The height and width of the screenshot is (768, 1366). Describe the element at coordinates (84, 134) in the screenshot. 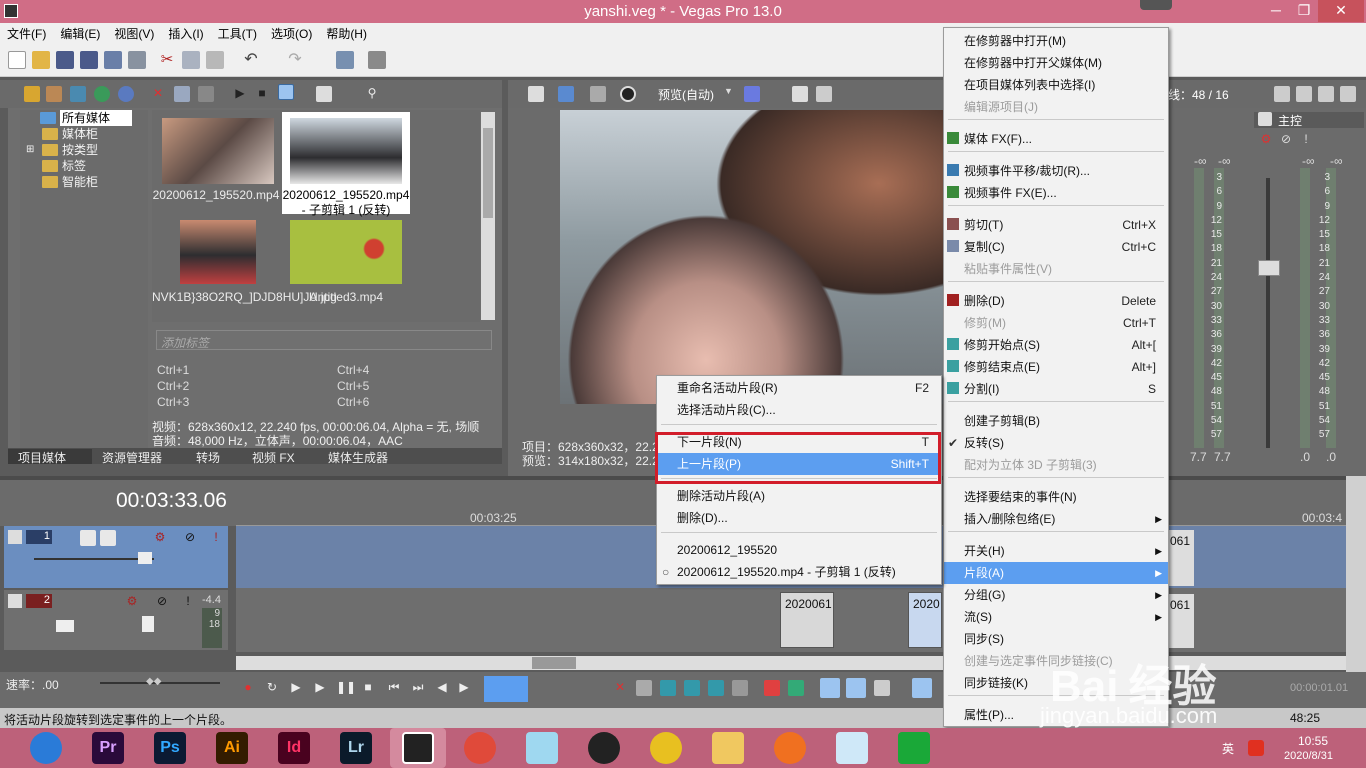

I see `tree-item-bins: 媒体柜` at that location.